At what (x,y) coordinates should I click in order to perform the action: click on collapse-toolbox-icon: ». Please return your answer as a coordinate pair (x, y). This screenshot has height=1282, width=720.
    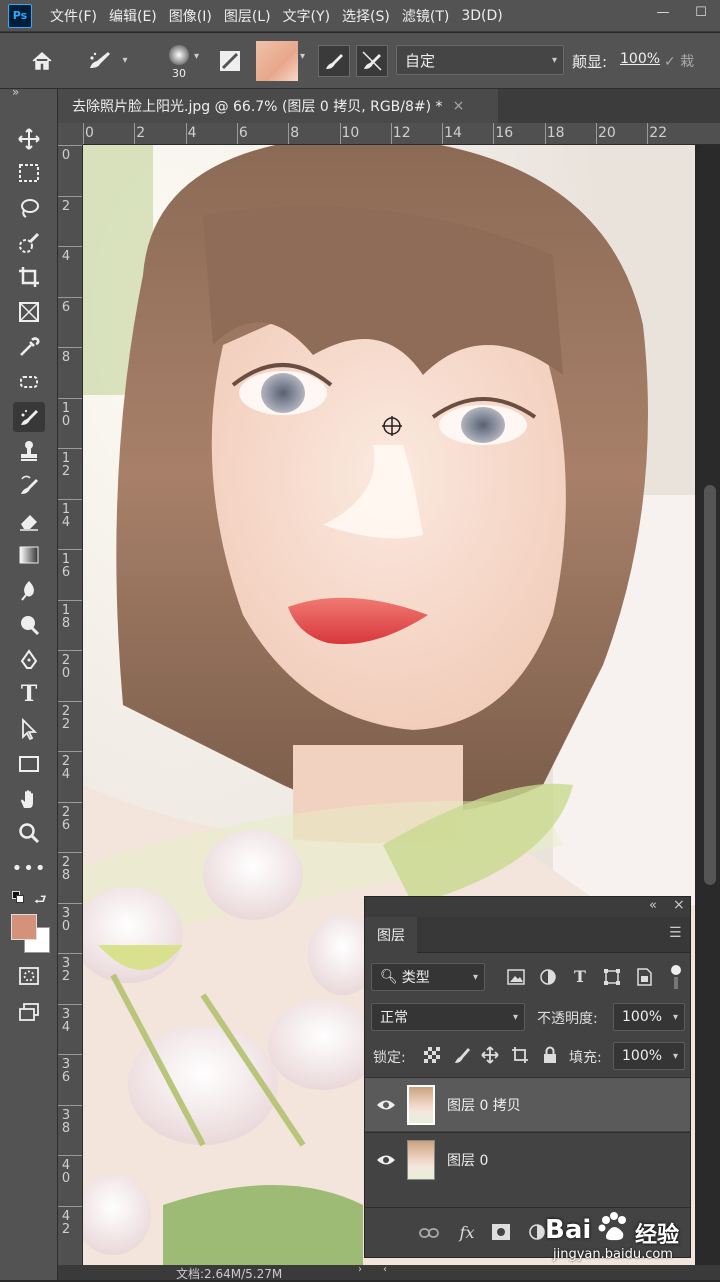
    Looking at the image, I should click on (15, 92).